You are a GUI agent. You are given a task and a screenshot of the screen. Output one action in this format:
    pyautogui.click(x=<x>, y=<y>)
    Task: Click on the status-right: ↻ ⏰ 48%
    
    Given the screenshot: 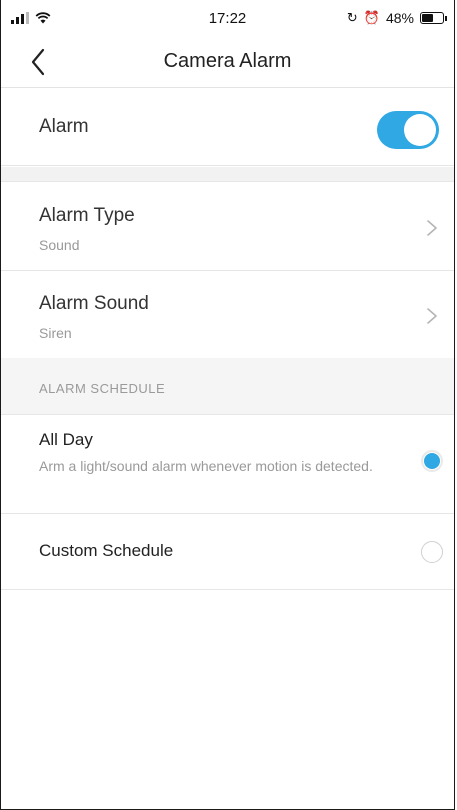 What is the action you would take?
    pyautogui.click(x=396, y=18)
    